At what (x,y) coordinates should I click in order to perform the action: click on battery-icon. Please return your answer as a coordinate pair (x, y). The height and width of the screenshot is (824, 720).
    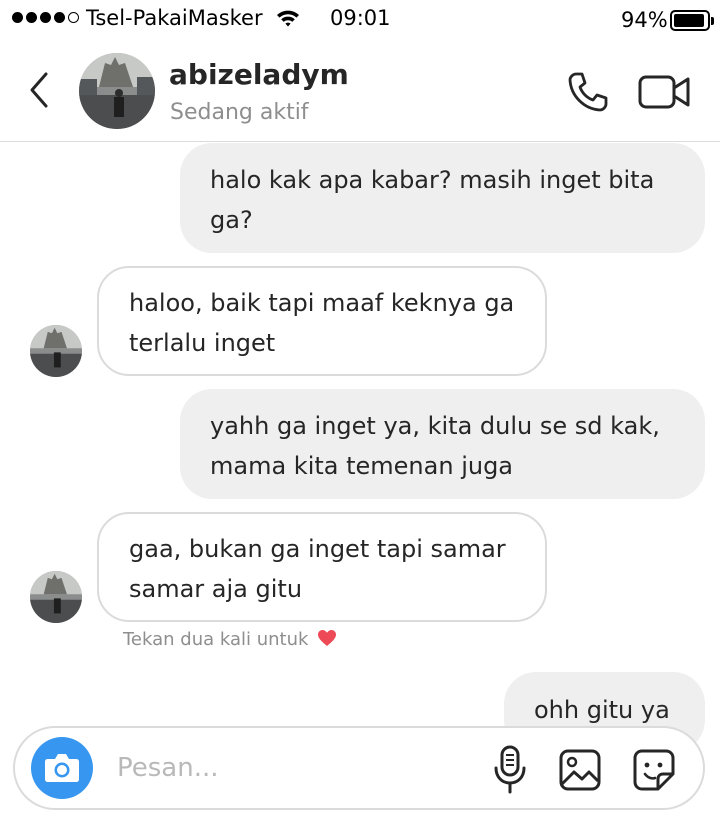
    Looking at the image, I should click on (692, 20).